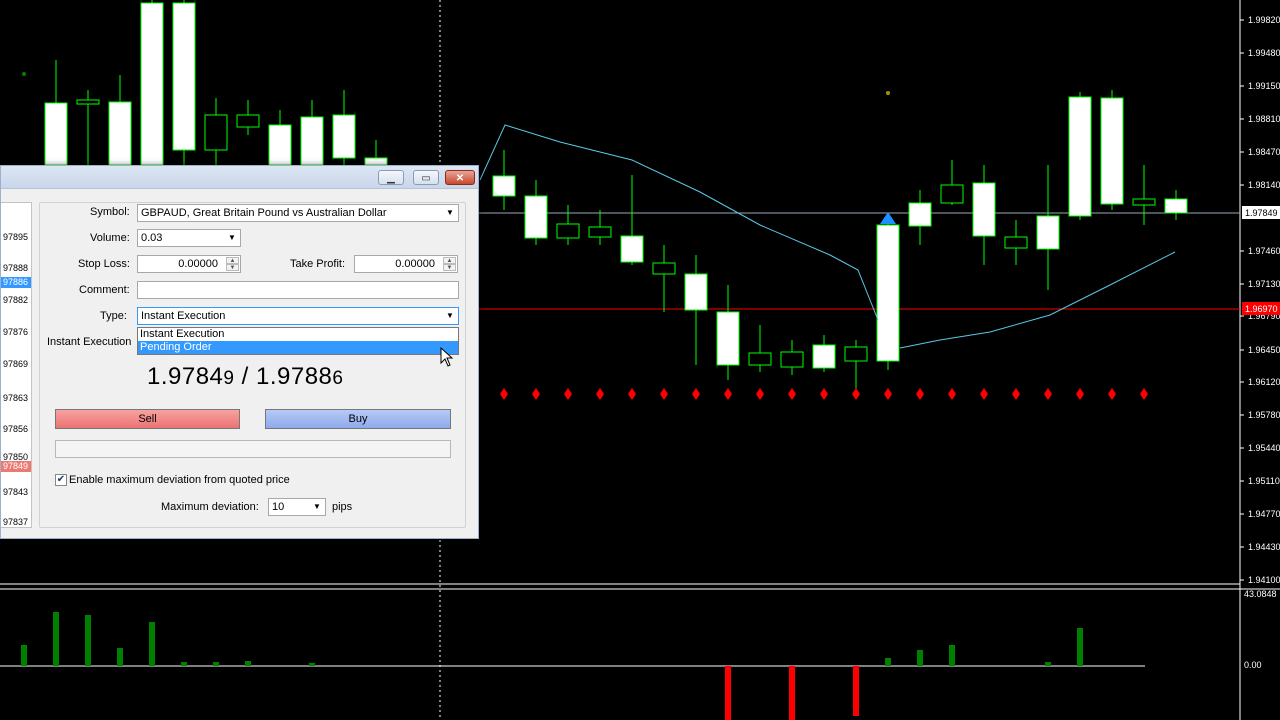 The image size is (1280, 720). What do you see at coordinates (189, 264) in the screenshot?
I see `stop-loss-stepper: 0.00000 ▲ ▼` at bounding box center [189, 264].